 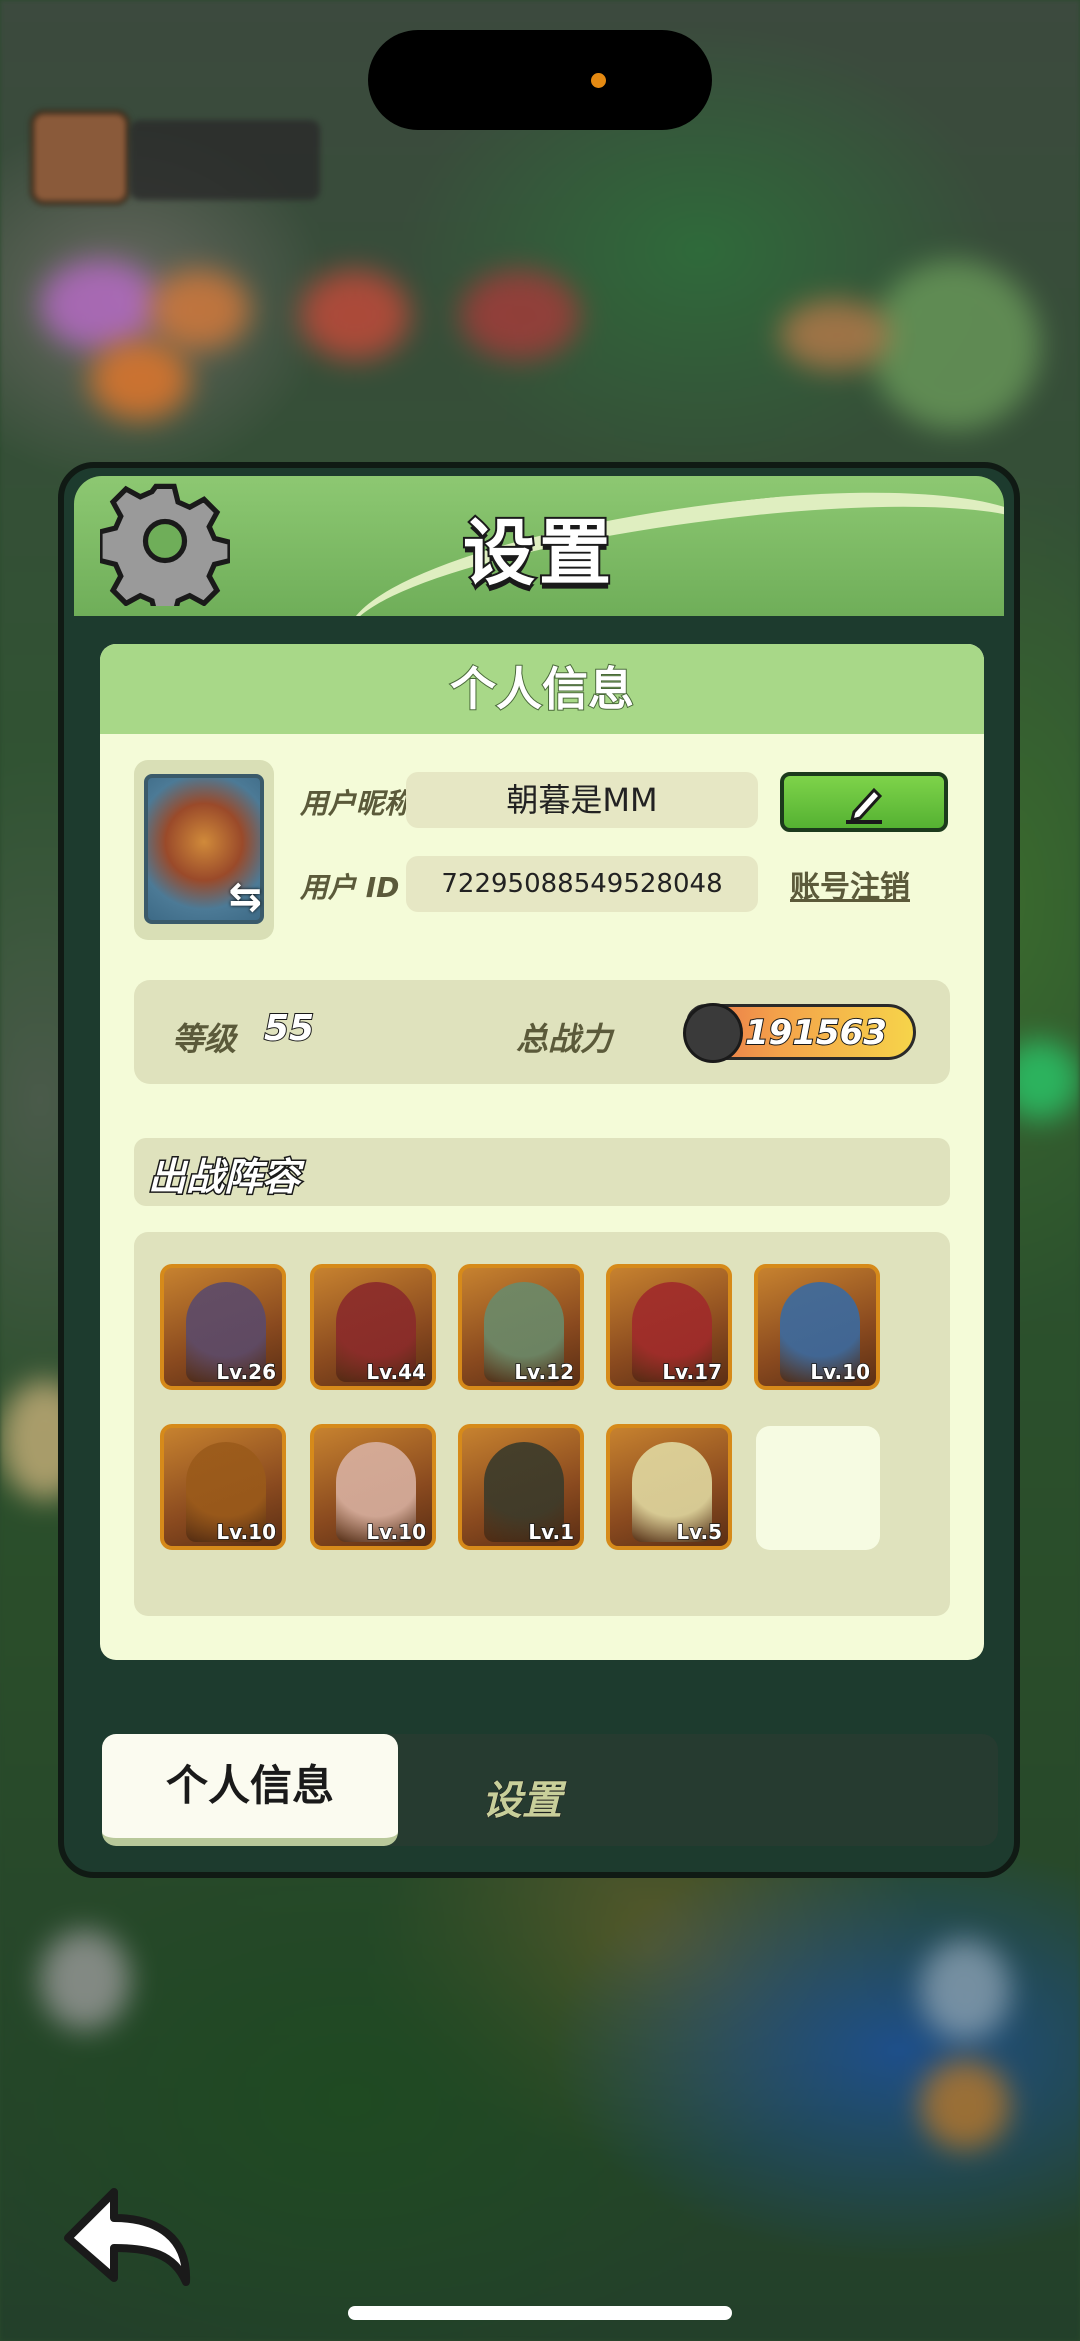 I want to click on hero-level: Lv.5, so click(x=699, y=1532).